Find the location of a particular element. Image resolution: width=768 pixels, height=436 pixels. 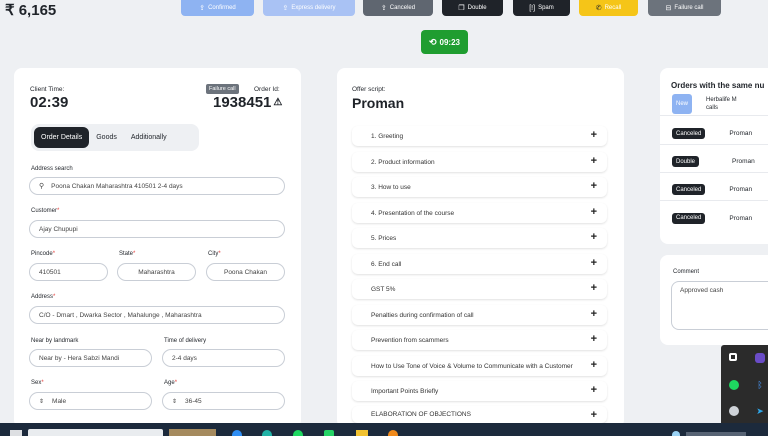

bluetooth-icon: ᛒ is located at coordinates (760, 385).